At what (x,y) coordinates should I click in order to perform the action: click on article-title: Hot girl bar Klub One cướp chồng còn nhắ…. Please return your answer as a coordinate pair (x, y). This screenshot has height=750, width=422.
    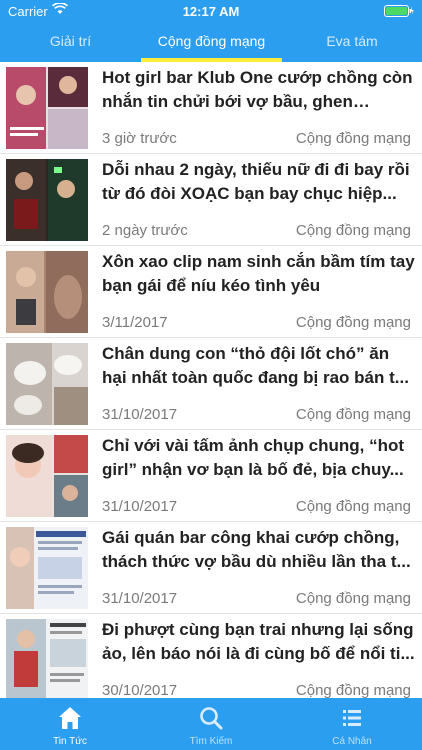
    Looking at the image, I should click on (259, 90).